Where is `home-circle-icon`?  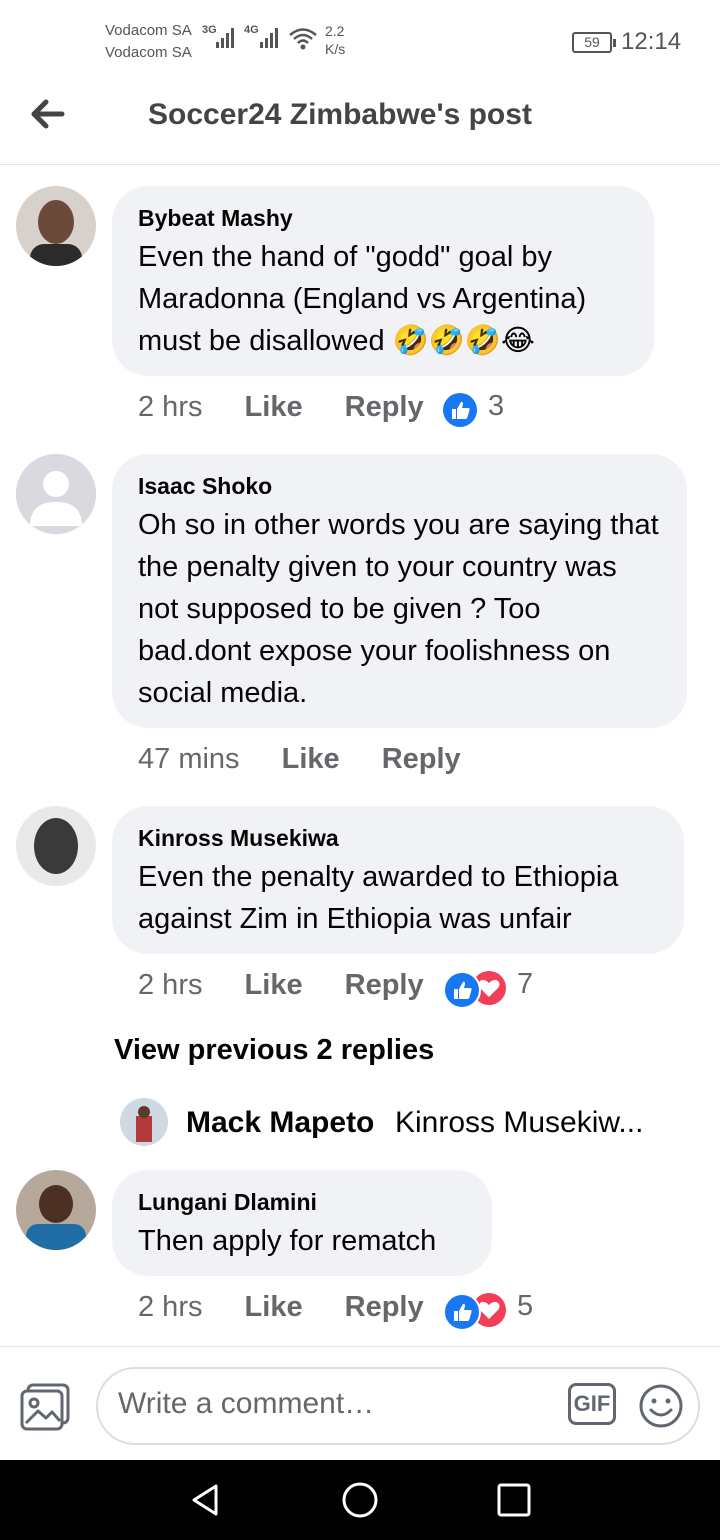 home-circle-icon is located at coordinates (360, 1500).